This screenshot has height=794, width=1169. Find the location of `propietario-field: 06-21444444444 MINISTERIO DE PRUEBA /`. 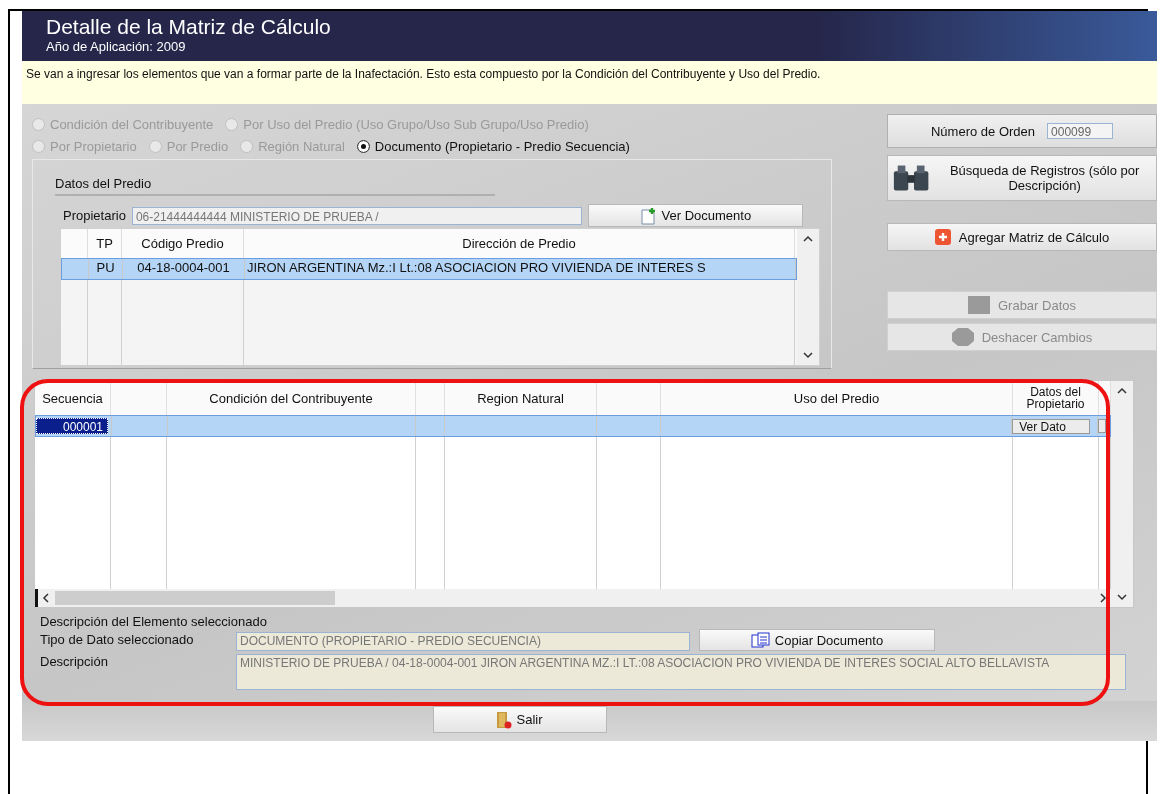

propietario-field: 06-21444444444 MINISTERIO DE PRUEBA / is located at coordinates (356, 215).